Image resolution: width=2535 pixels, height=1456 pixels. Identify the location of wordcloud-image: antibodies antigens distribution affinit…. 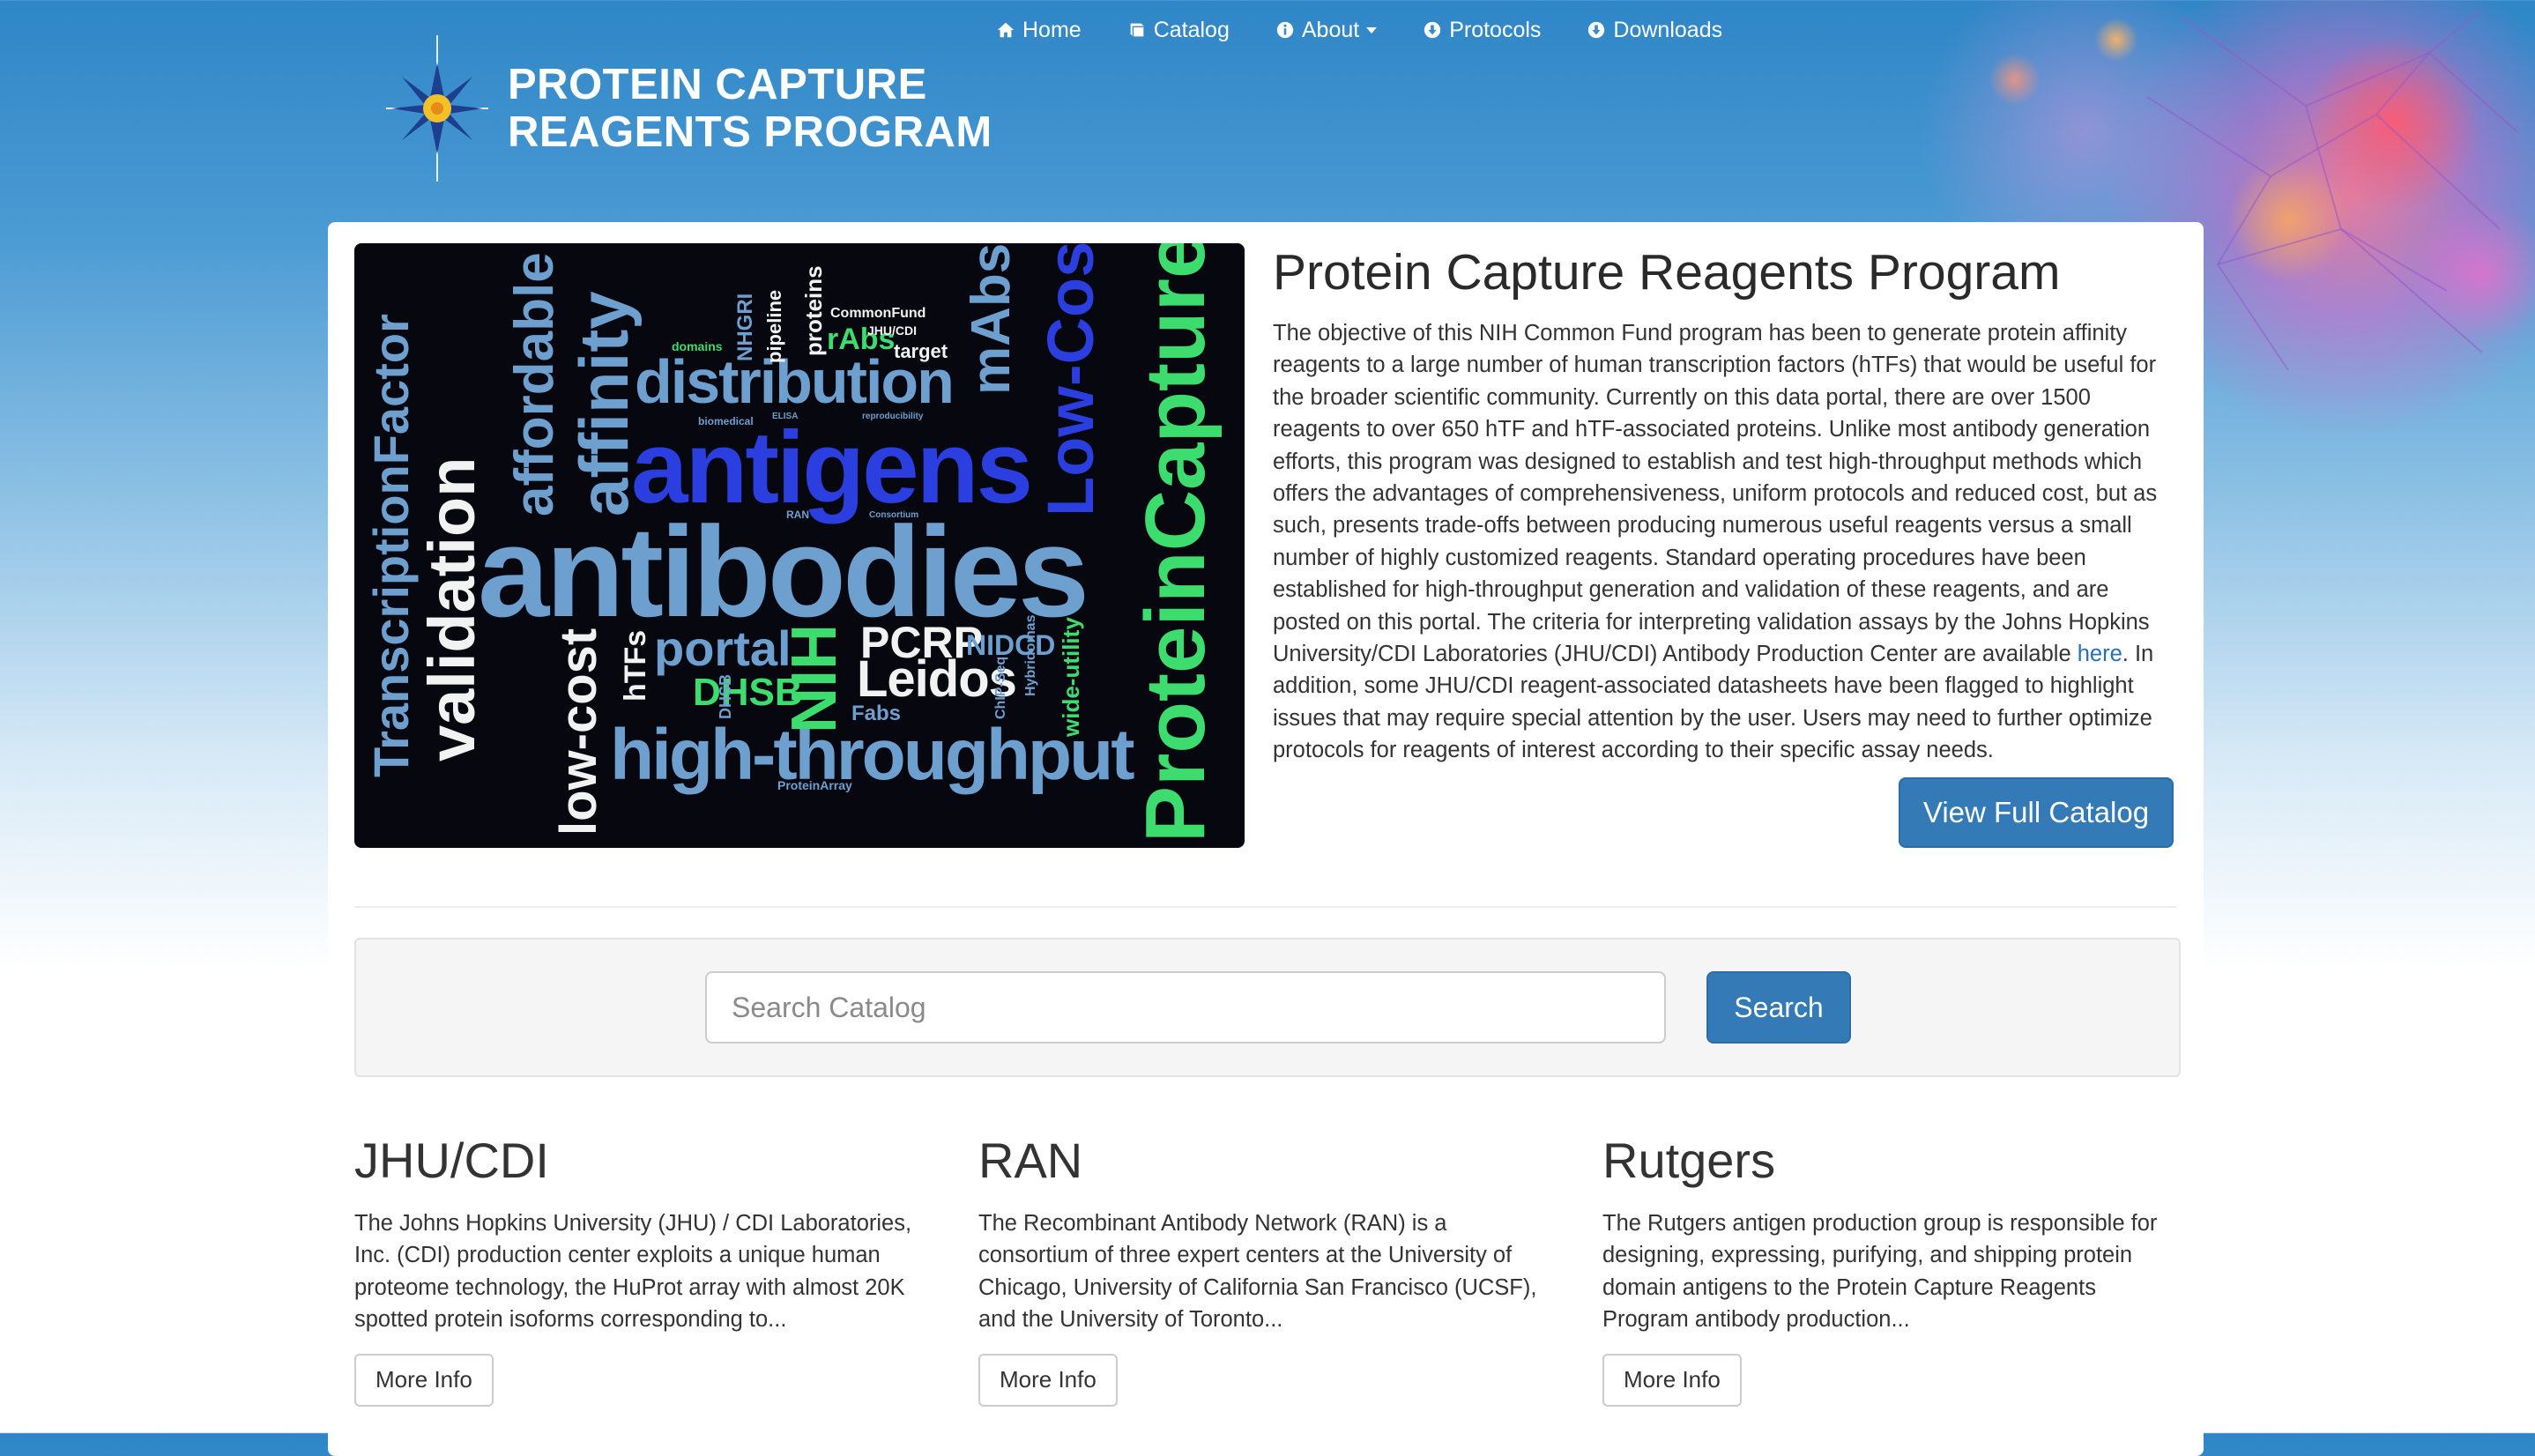
(799, 545).